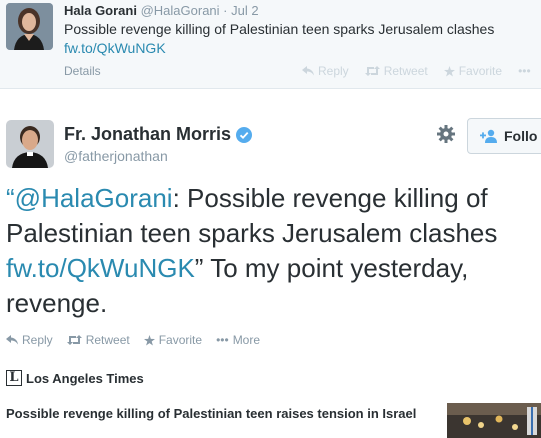 The width and height of the screenshot is (541, 438). I want to click on verified-badge-icon, so click(244, 134).